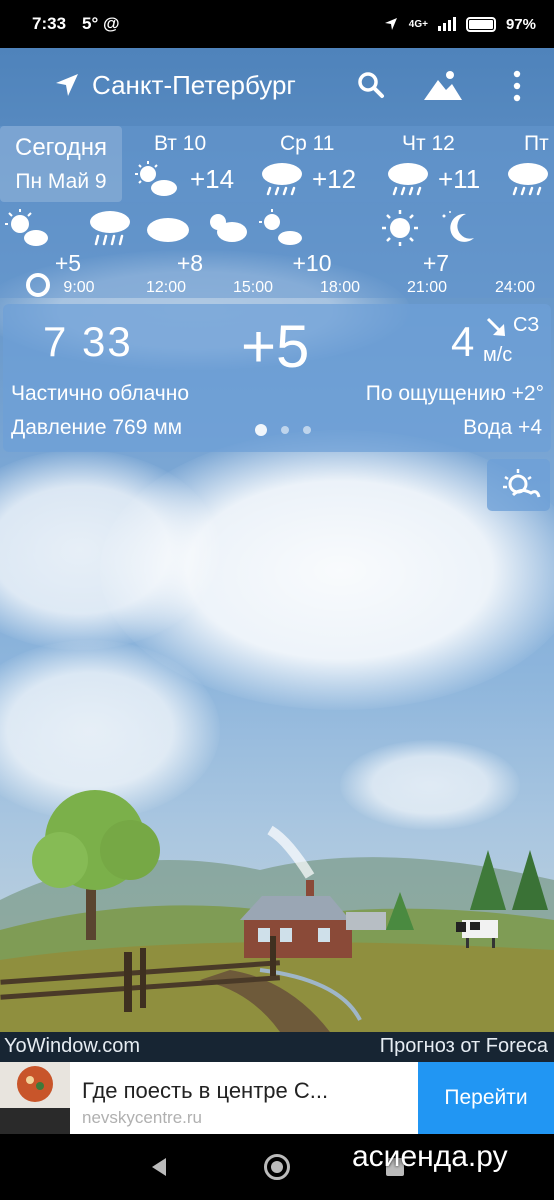 The width and height of the screenshot is (554, 1200). I want to click on ad-url: nevskycentre.ru, so click(142, 1117).